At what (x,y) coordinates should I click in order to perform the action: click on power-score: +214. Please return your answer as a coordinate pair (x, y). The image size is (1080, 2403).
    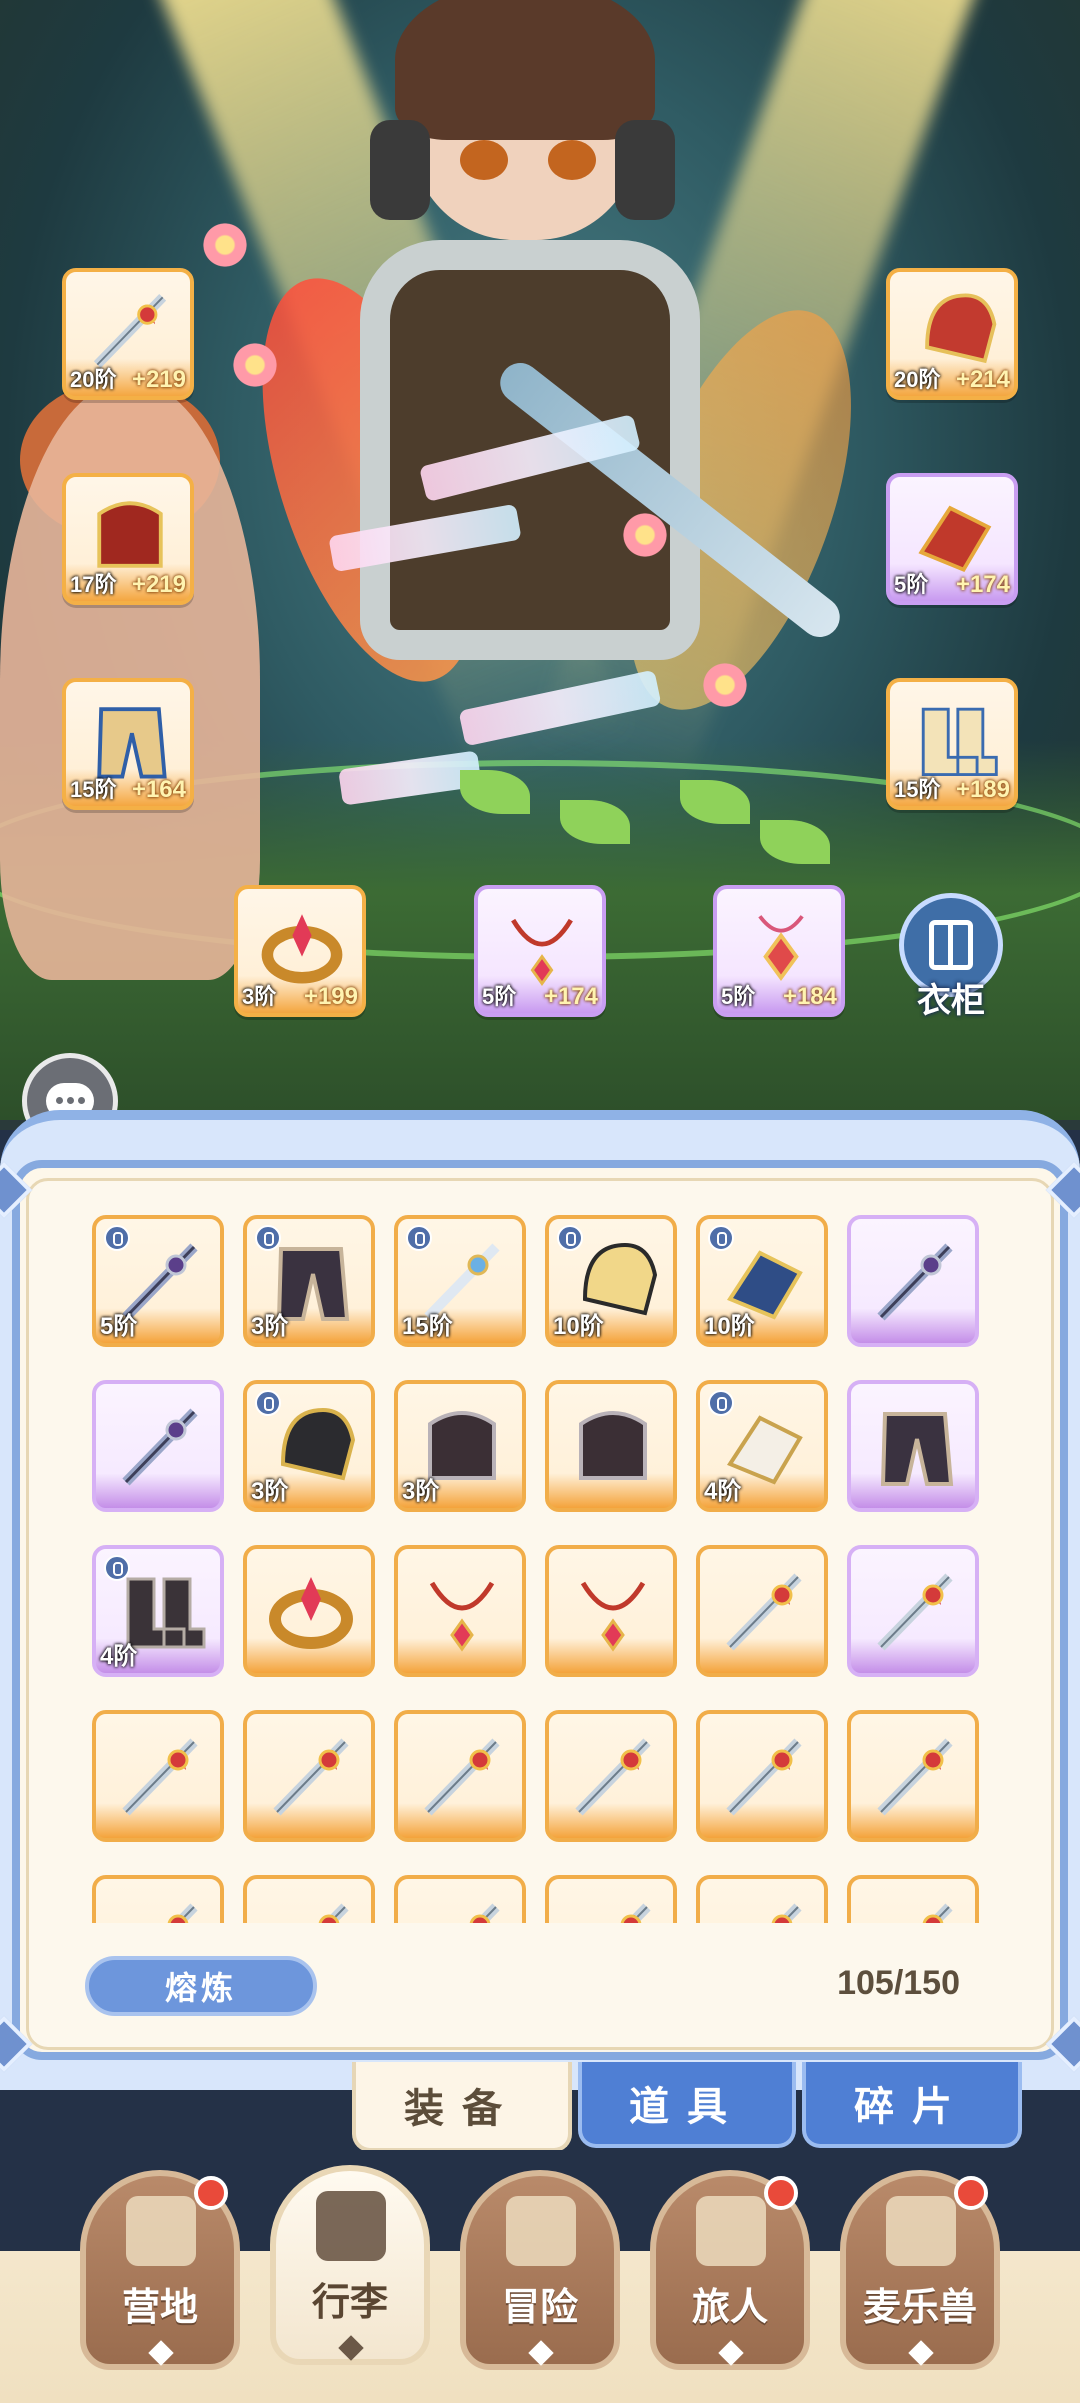
    Looking at the image, I should click on (982, 379).